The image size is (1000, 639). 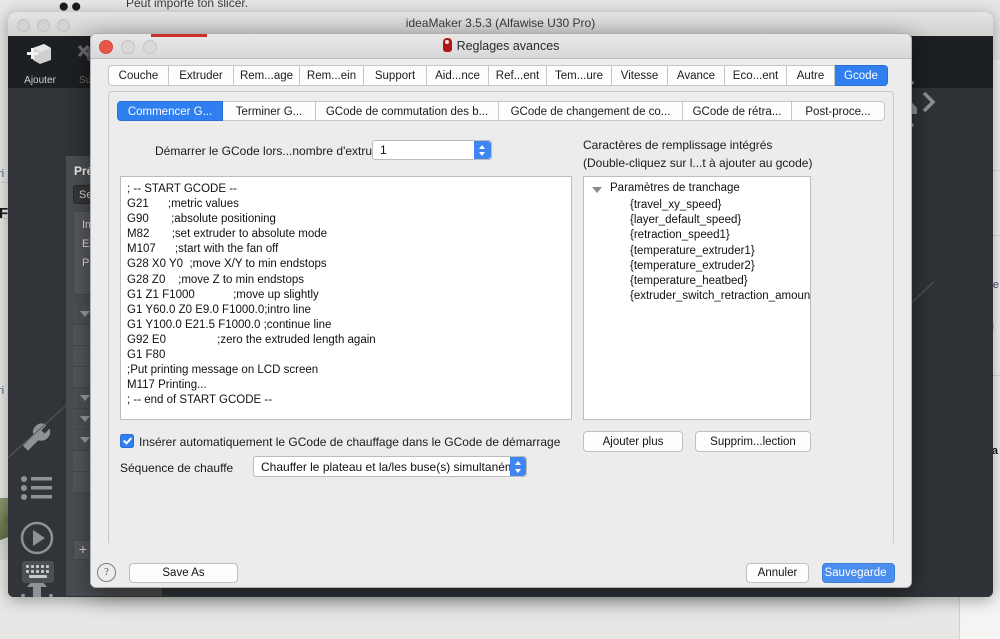 I want to click on toolbar-add-label: Ajouter, so click(x=40, y=80).